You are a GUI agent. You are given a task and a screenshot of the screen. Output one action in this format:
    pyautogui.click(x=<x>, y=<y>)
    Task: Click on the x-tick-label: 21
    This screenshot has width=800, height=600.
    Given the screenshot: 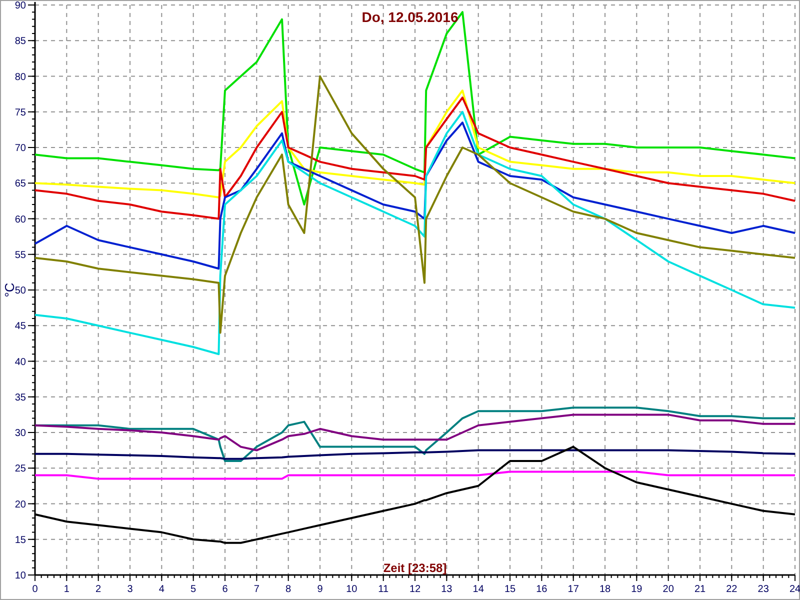 What is the action you would take?
    pyautogui.click(x=700, y=589)
    